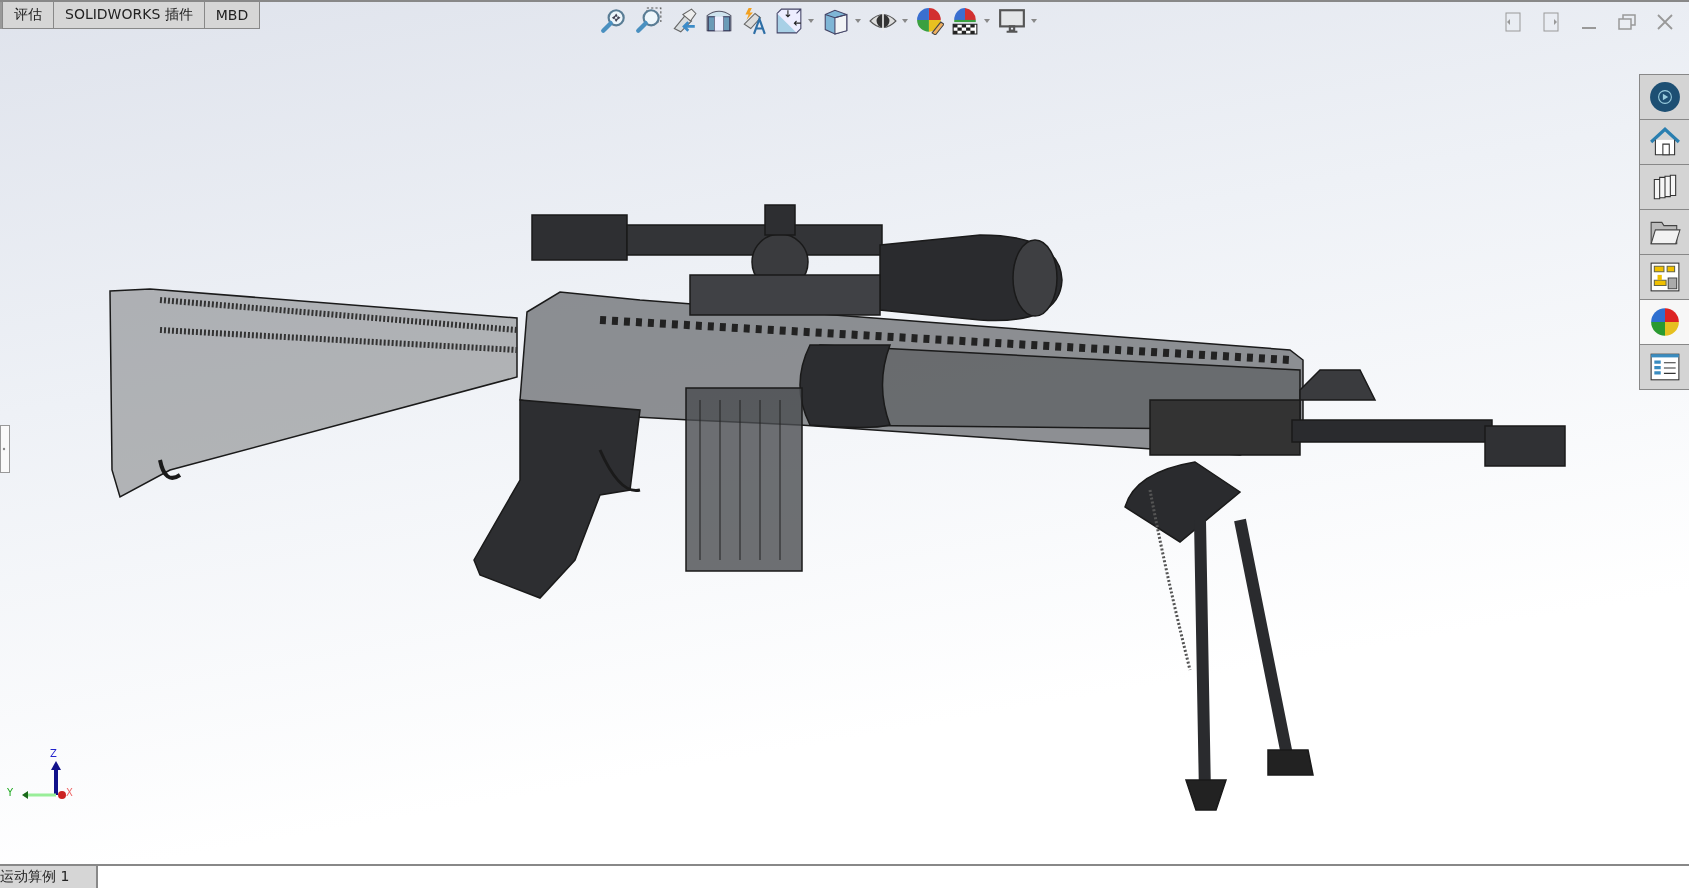 Image resolution: width=1689 pixels, height=888 pixels. Describe the element at coordinates (53, 754) in the screenshot. I see `axis-label: Z` at that location.